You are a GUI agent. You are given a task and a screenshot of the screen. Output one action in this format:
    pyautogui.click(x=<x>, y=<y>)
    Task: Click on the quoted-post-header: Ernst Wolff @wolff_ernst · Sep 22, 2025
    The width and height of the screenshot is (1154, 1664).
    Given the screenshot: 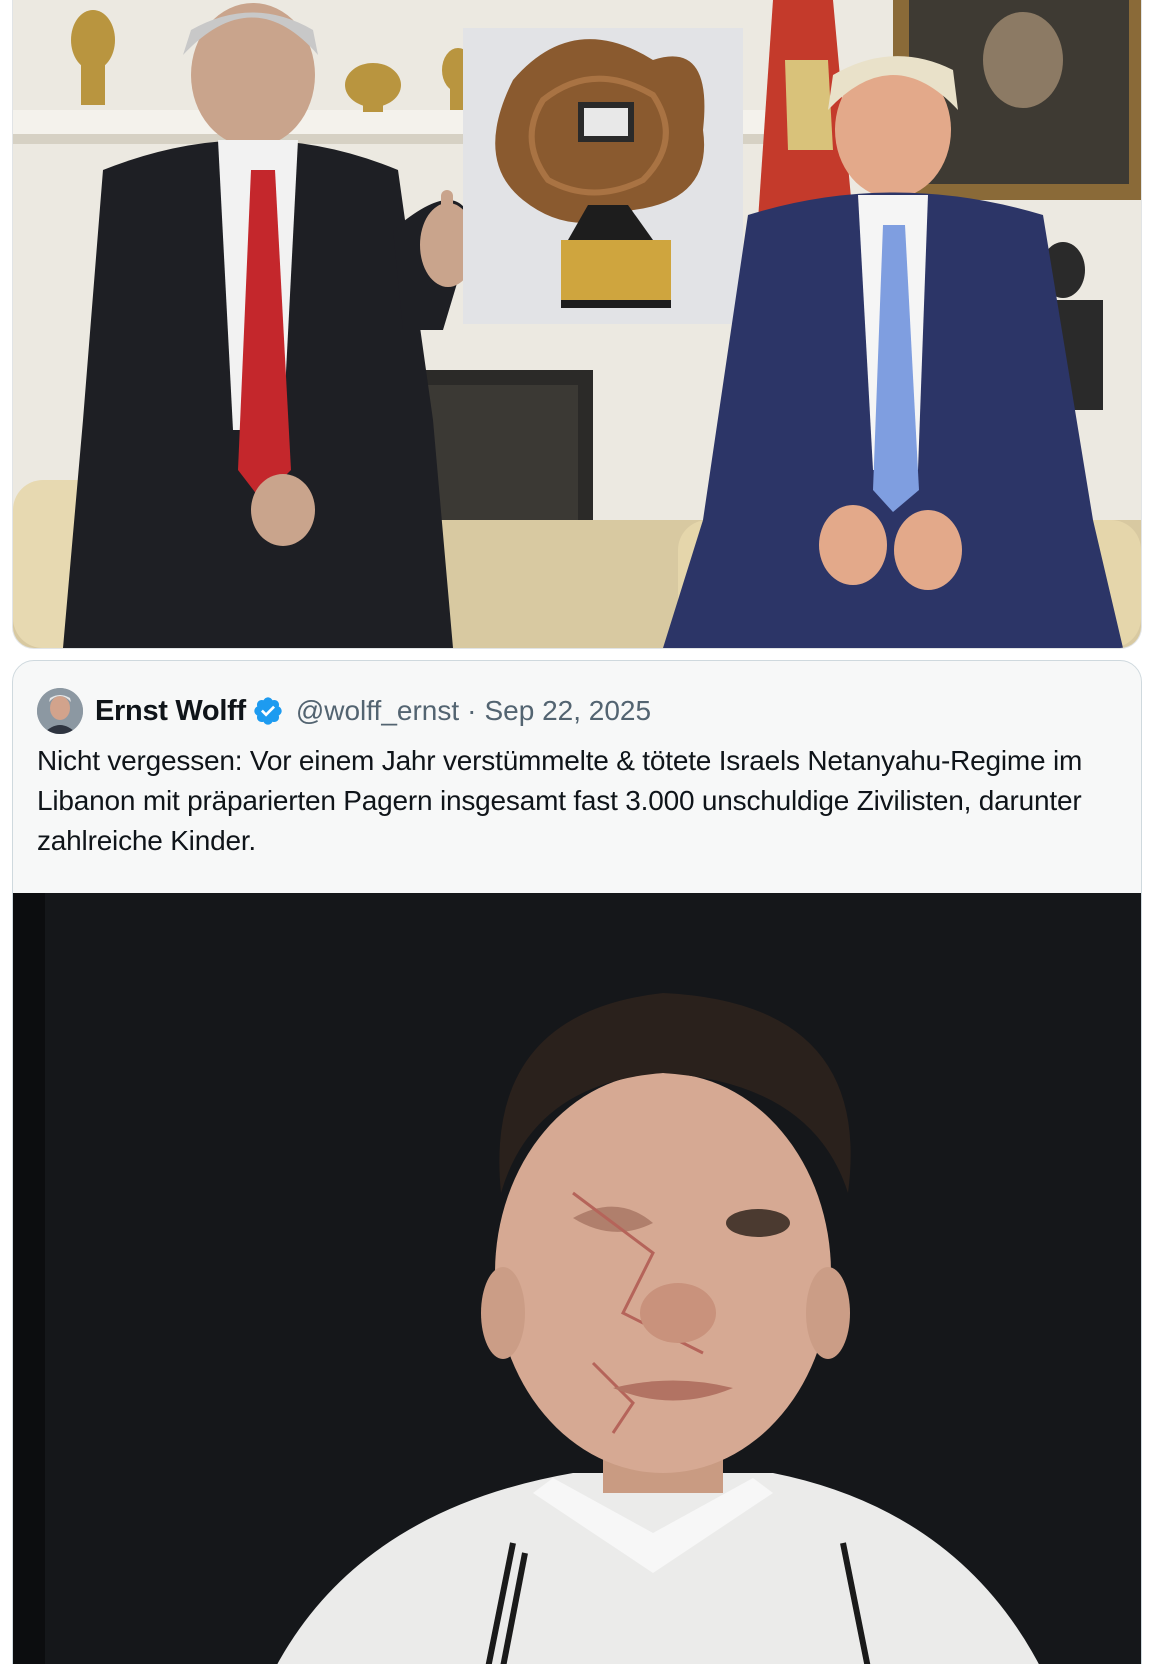 What is the action you would take?
    pyautogui.click(x=344, y=711)
    